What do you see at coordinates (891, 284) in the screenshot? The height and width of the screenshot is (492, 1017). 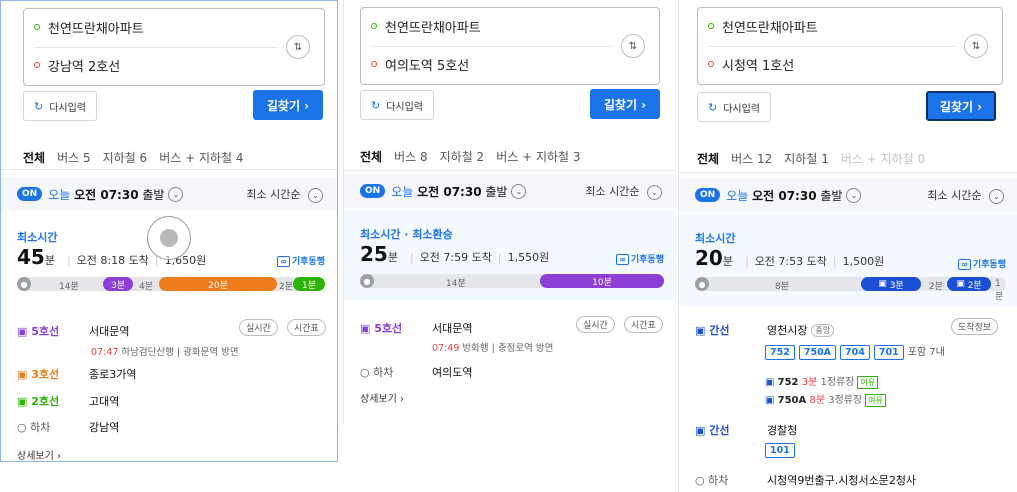 I see `segment-bus1: ▣ 3분` at bounding box center [891, 284].